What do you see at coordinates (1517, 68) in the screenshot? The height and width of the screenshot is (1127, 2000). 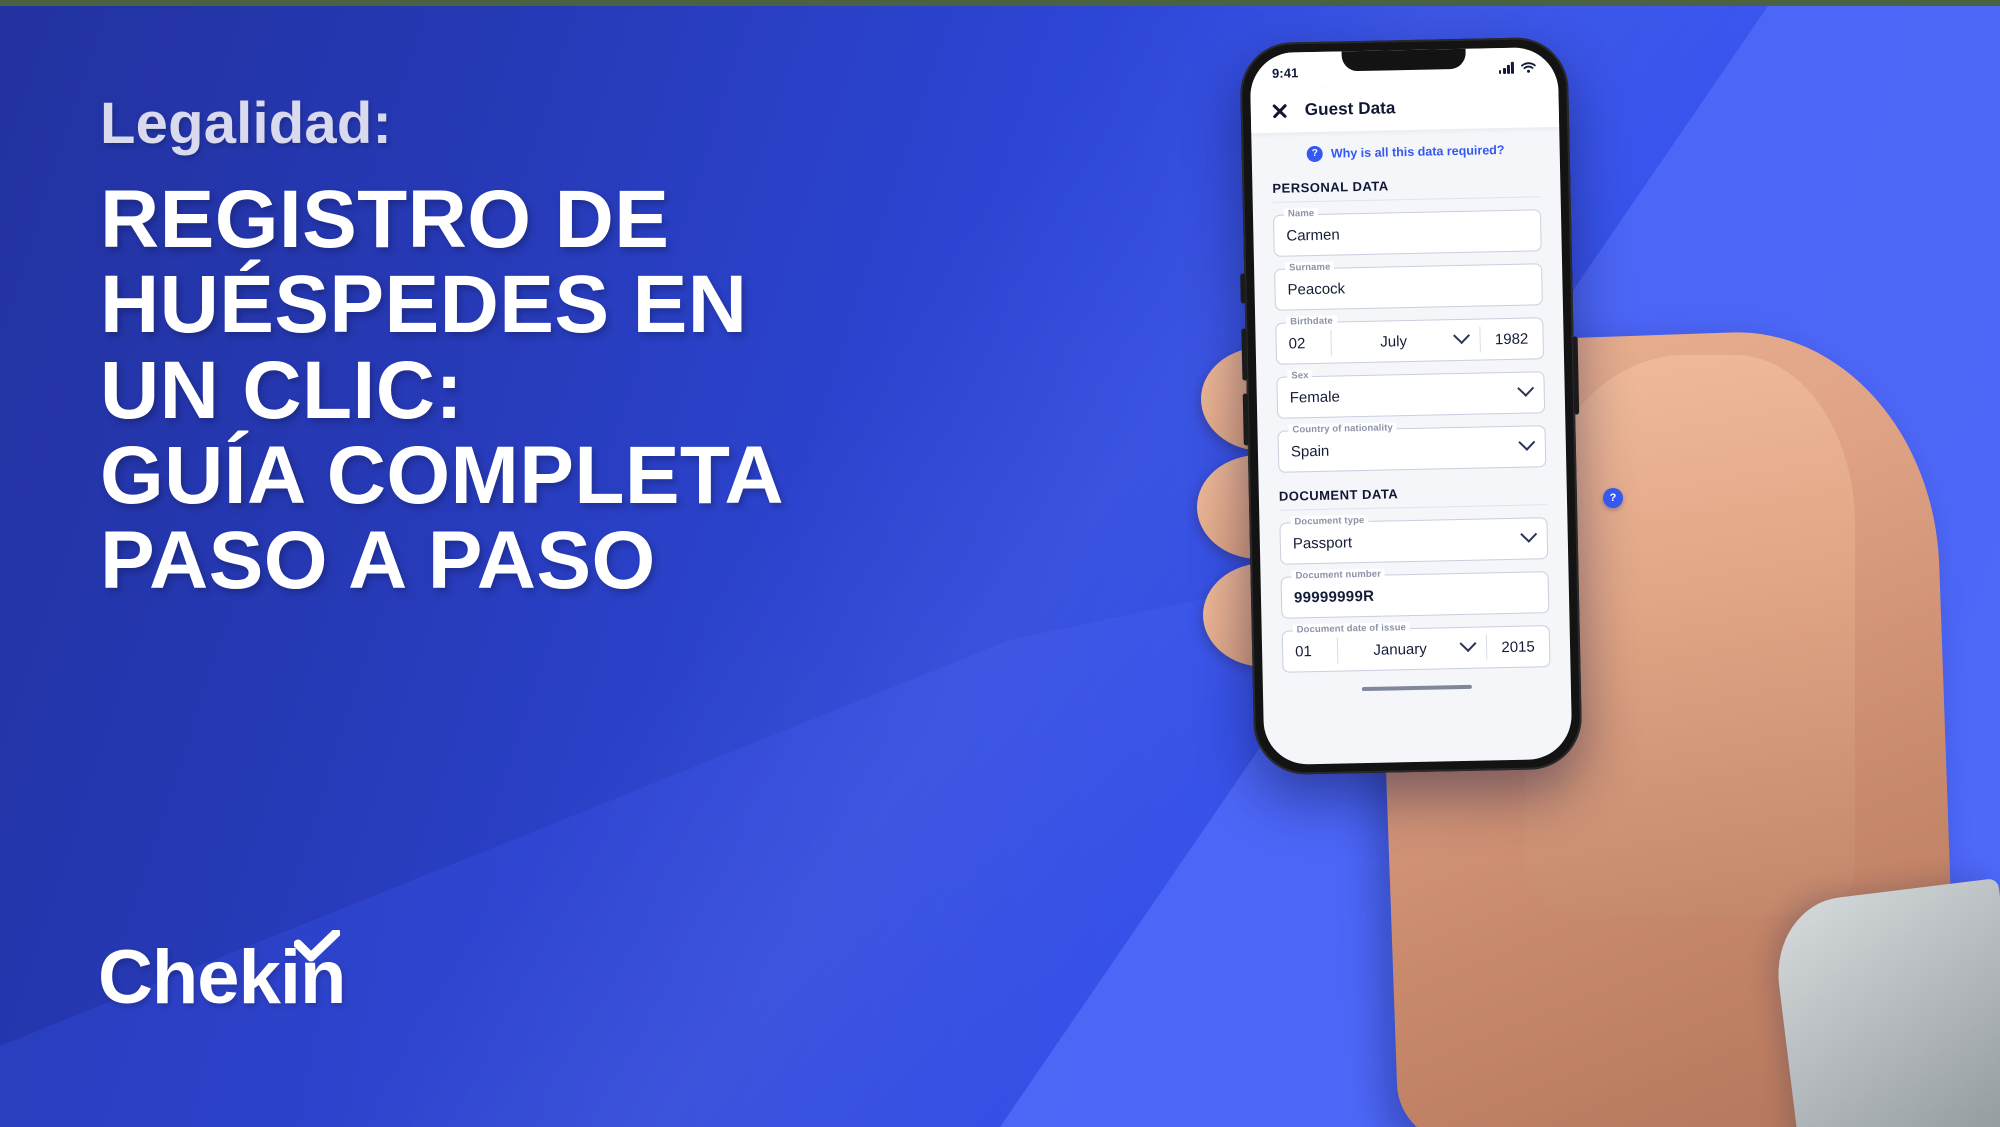 I see `status-icons` at bounding box center [1517, 68].